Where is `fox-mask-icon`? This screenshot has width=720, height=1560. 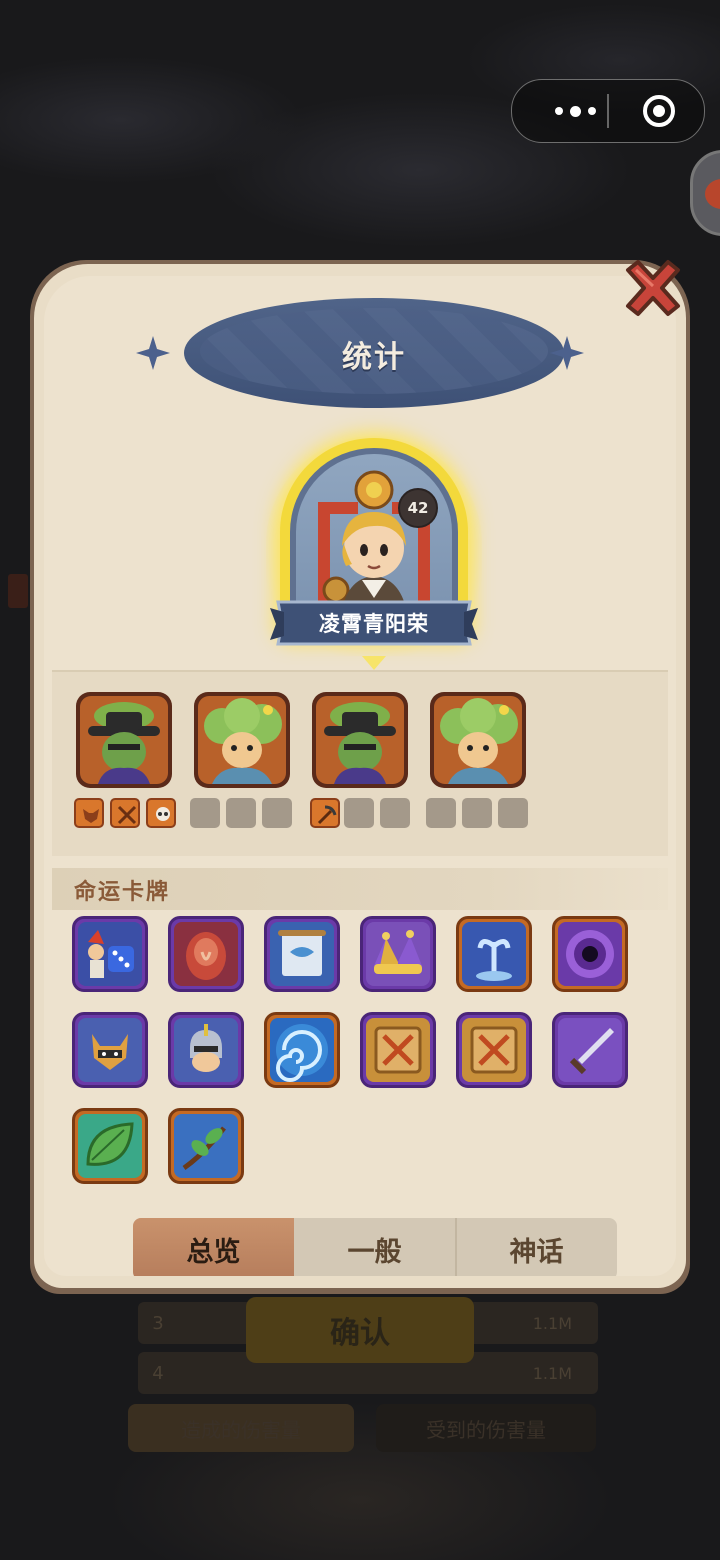
fox-mask-icon is located at coordinates (91, 816).